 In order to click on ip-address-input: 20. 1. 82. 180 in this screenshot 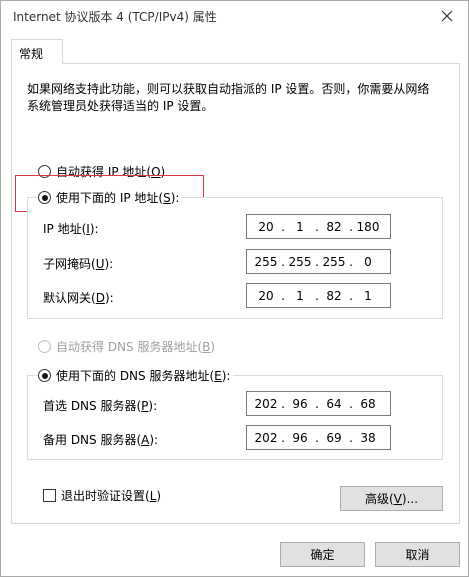, I will do `click(318, 226)`.